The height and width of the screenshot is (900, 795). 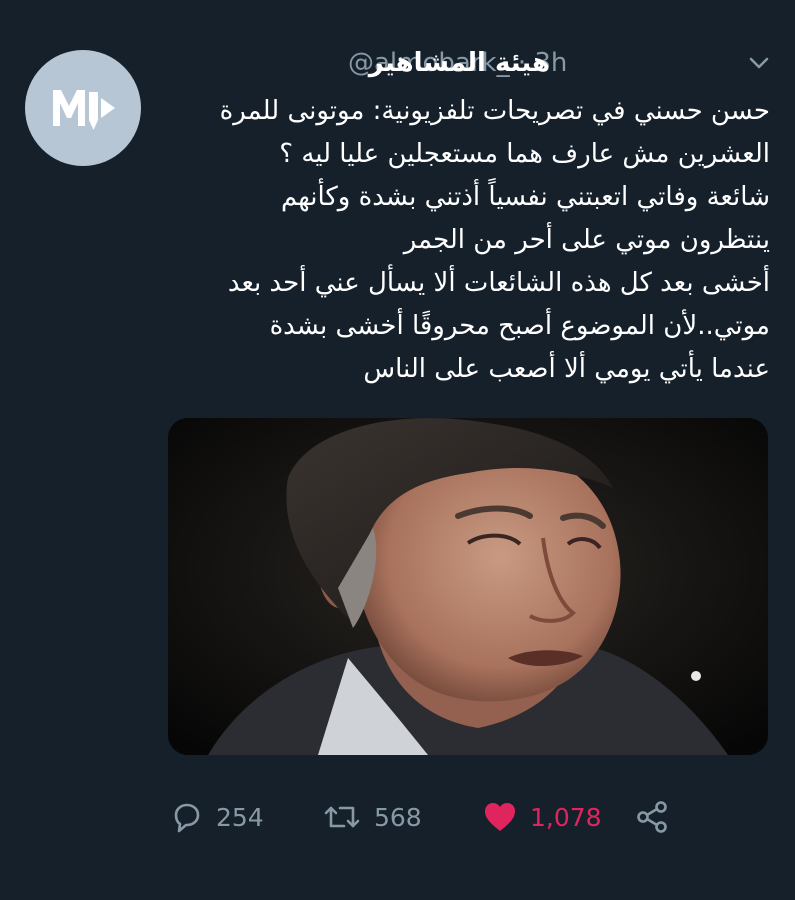 I want to click on tweet-actions: 254 568 1,078, so click(x=470, y=817).